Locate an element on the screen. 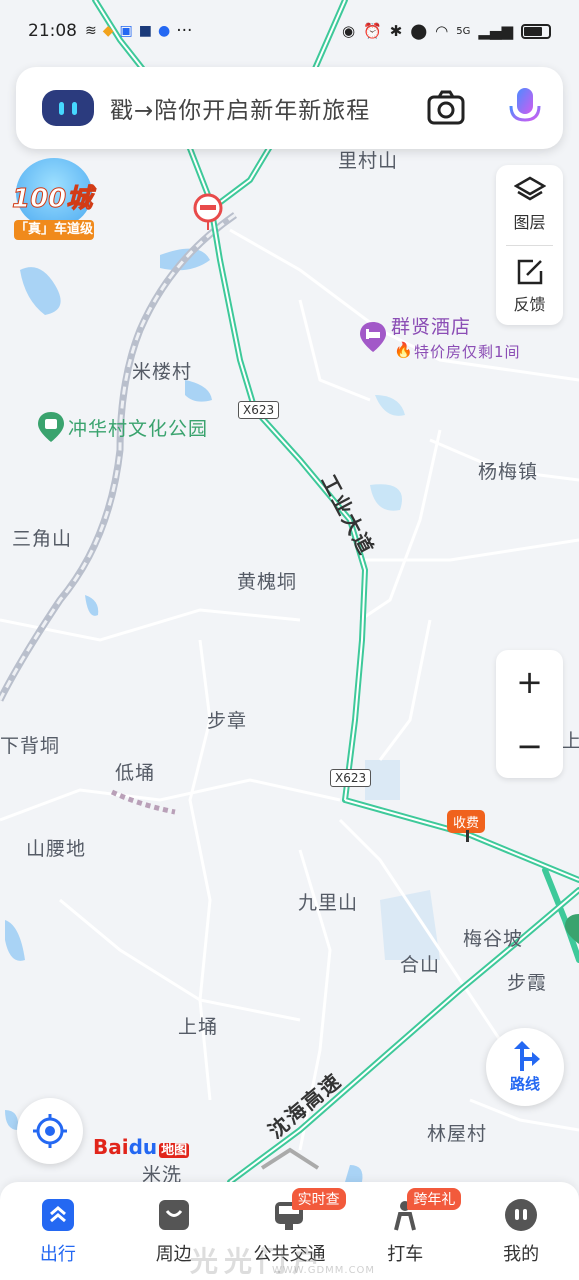  search-input: 戳→陪你开启新年新旅程 is located at coordinates (240, 108).